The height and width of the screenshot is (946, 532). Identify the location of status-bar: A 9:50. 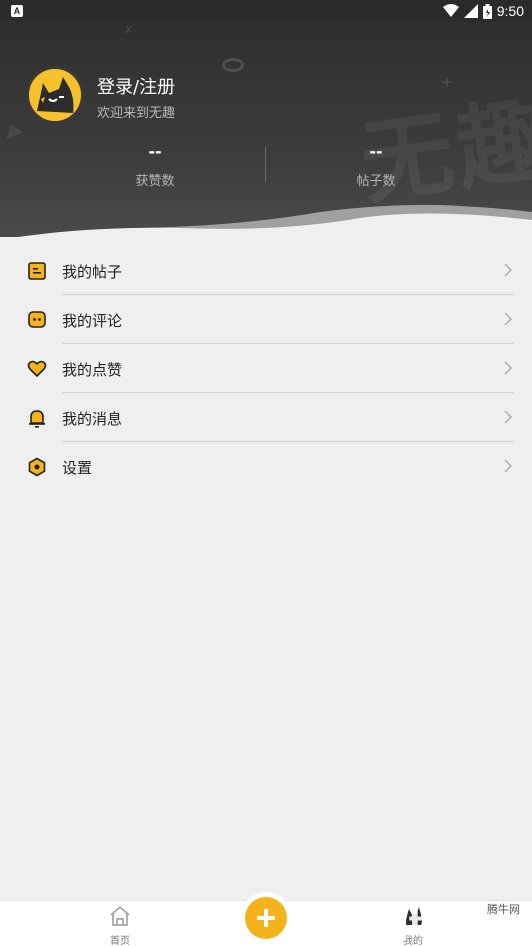
(266, 11).